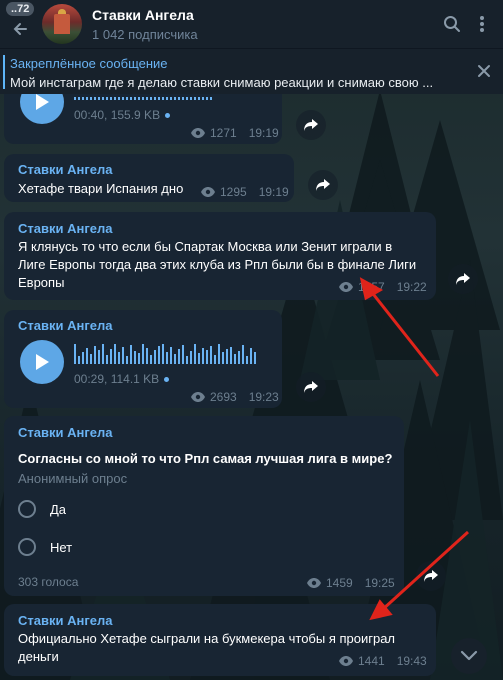 This screenshot has width=503, height=680. Describe the element at coordinates (122, 115) in the screenshot. I see `voice-duration: 00:40, 155.9 KB` at that location.